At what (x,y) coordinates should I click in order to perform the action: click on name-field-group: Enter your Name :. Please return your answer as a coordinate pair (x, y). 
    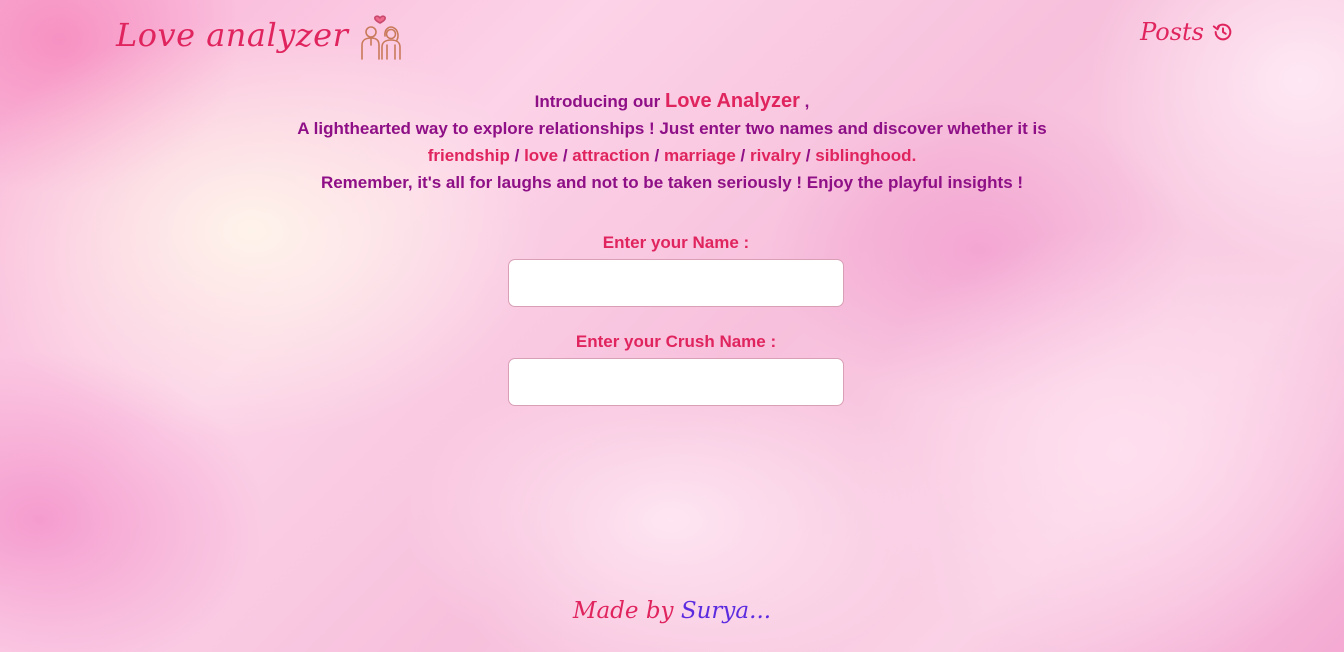
    Looking at the image, I should click on (676, 270).